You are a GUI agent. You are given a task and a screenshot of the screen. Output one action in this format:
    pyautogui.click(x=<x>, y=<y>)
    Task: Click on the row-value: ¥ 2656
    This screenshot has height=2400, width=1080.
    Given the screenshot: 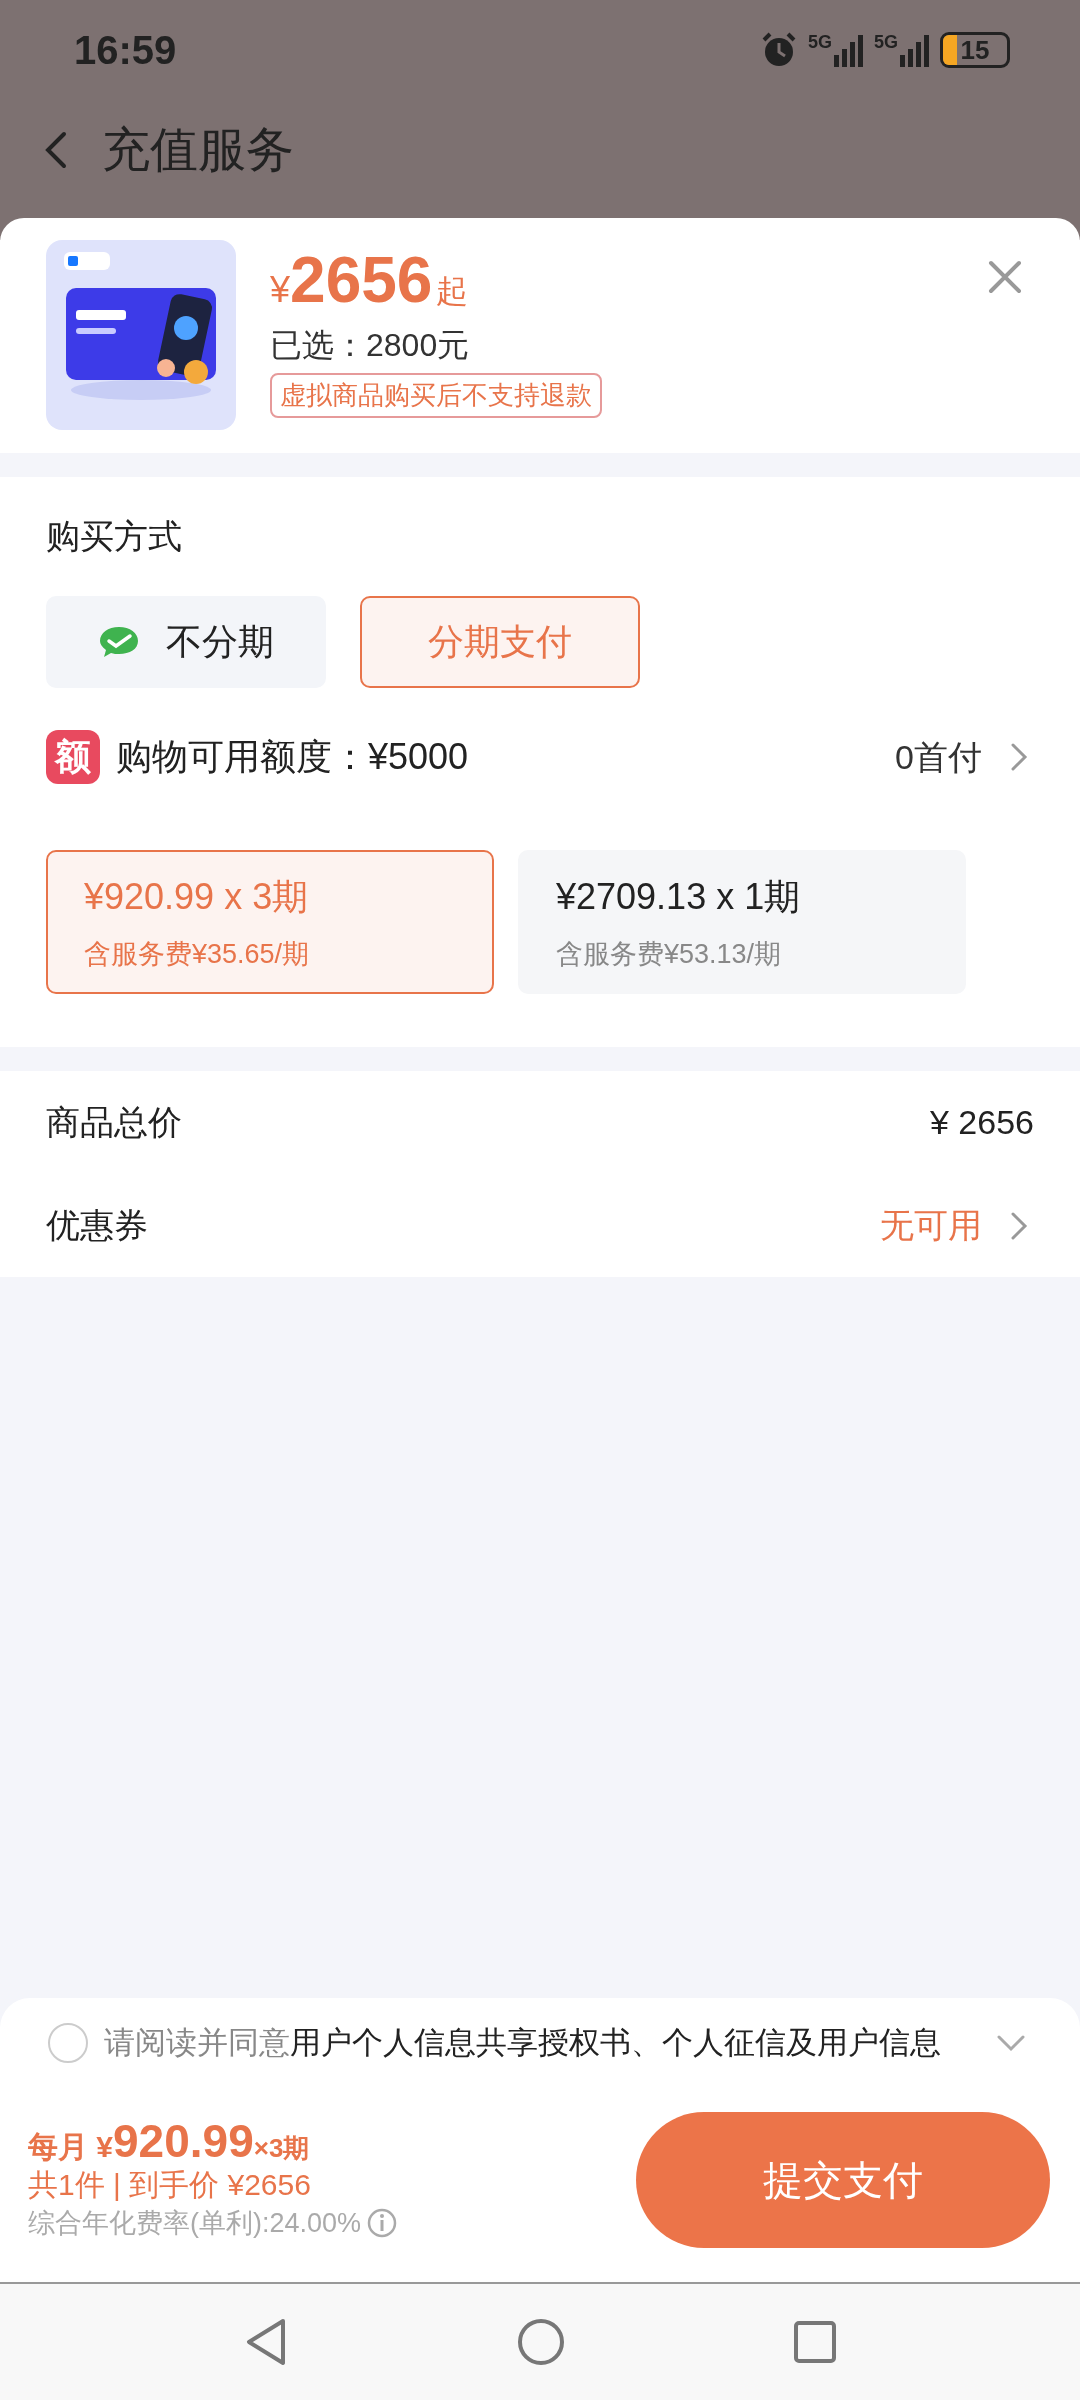 What is the action you would take?
    pyautogui.click(x=982, y=1122)
    